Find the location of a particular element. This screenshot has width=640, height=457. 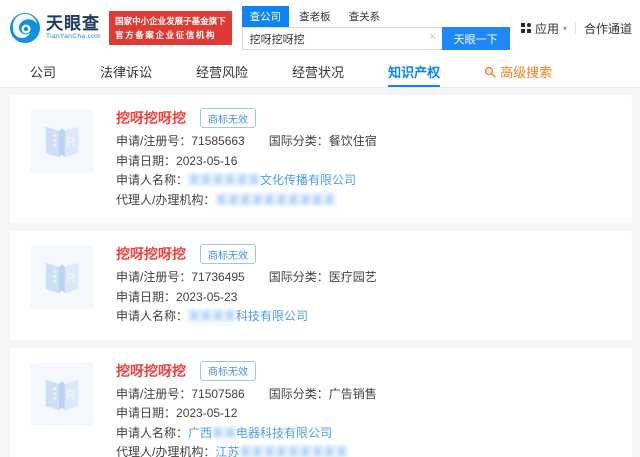

eye-logo-icon is located at coordinates (25, 28).